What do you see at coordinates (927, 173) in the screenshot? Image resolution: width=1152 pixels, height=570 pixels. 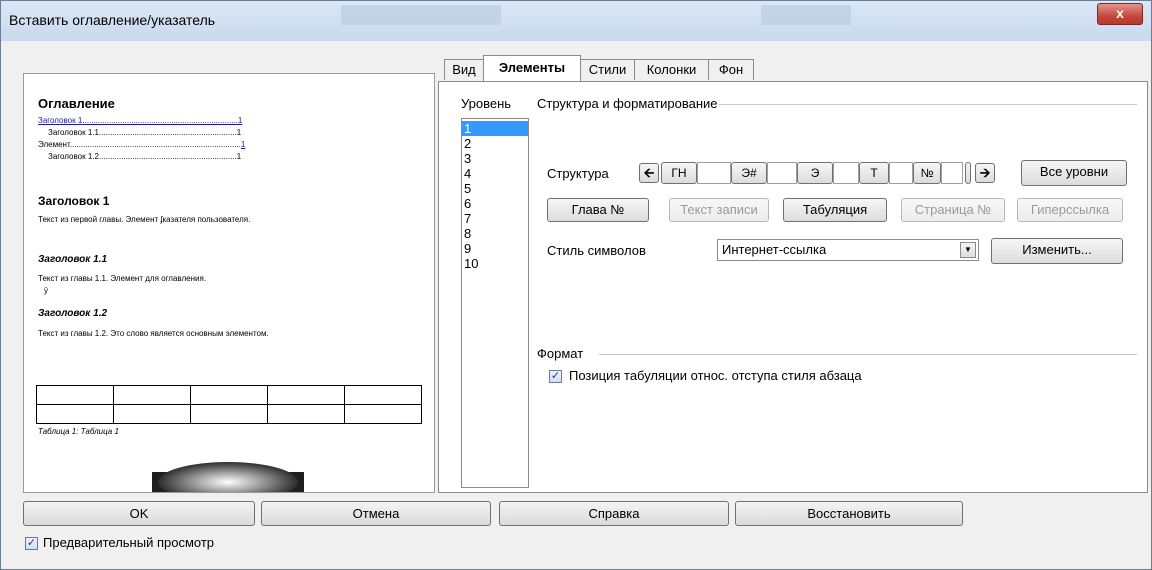 I see `structure-token-page-number: №` at bounding box center [927, 173].